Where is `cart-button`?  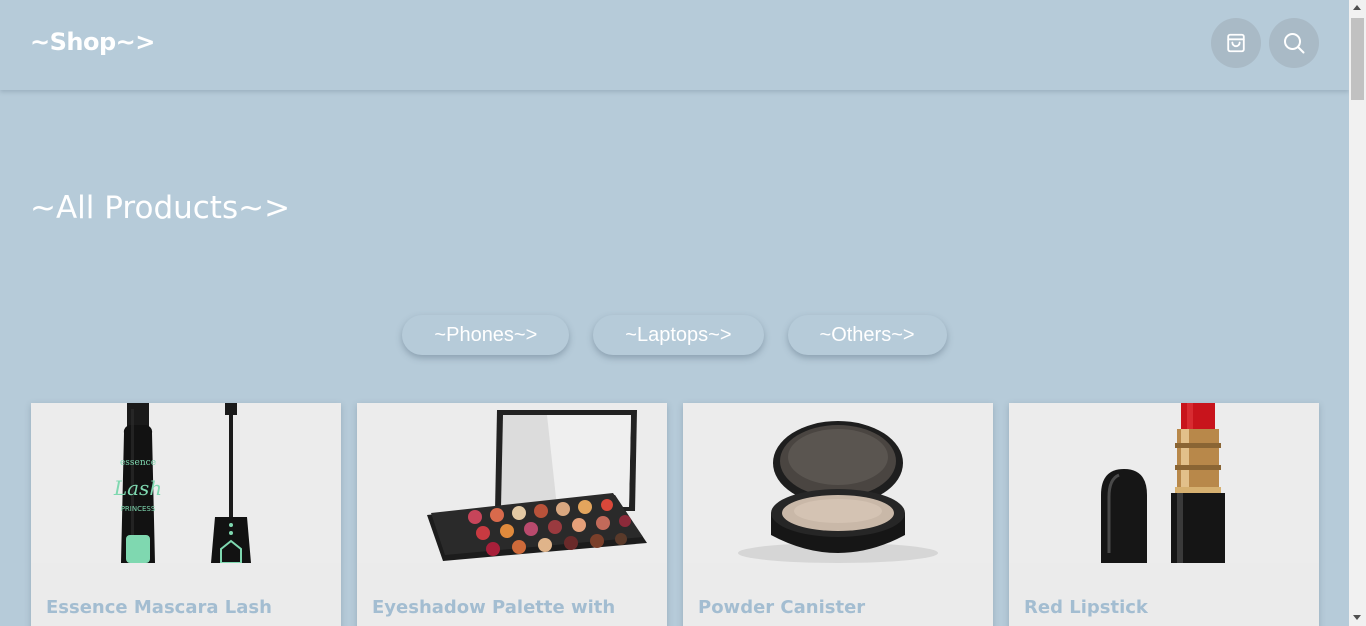 cart-button is located at coordinates (1236, 43).